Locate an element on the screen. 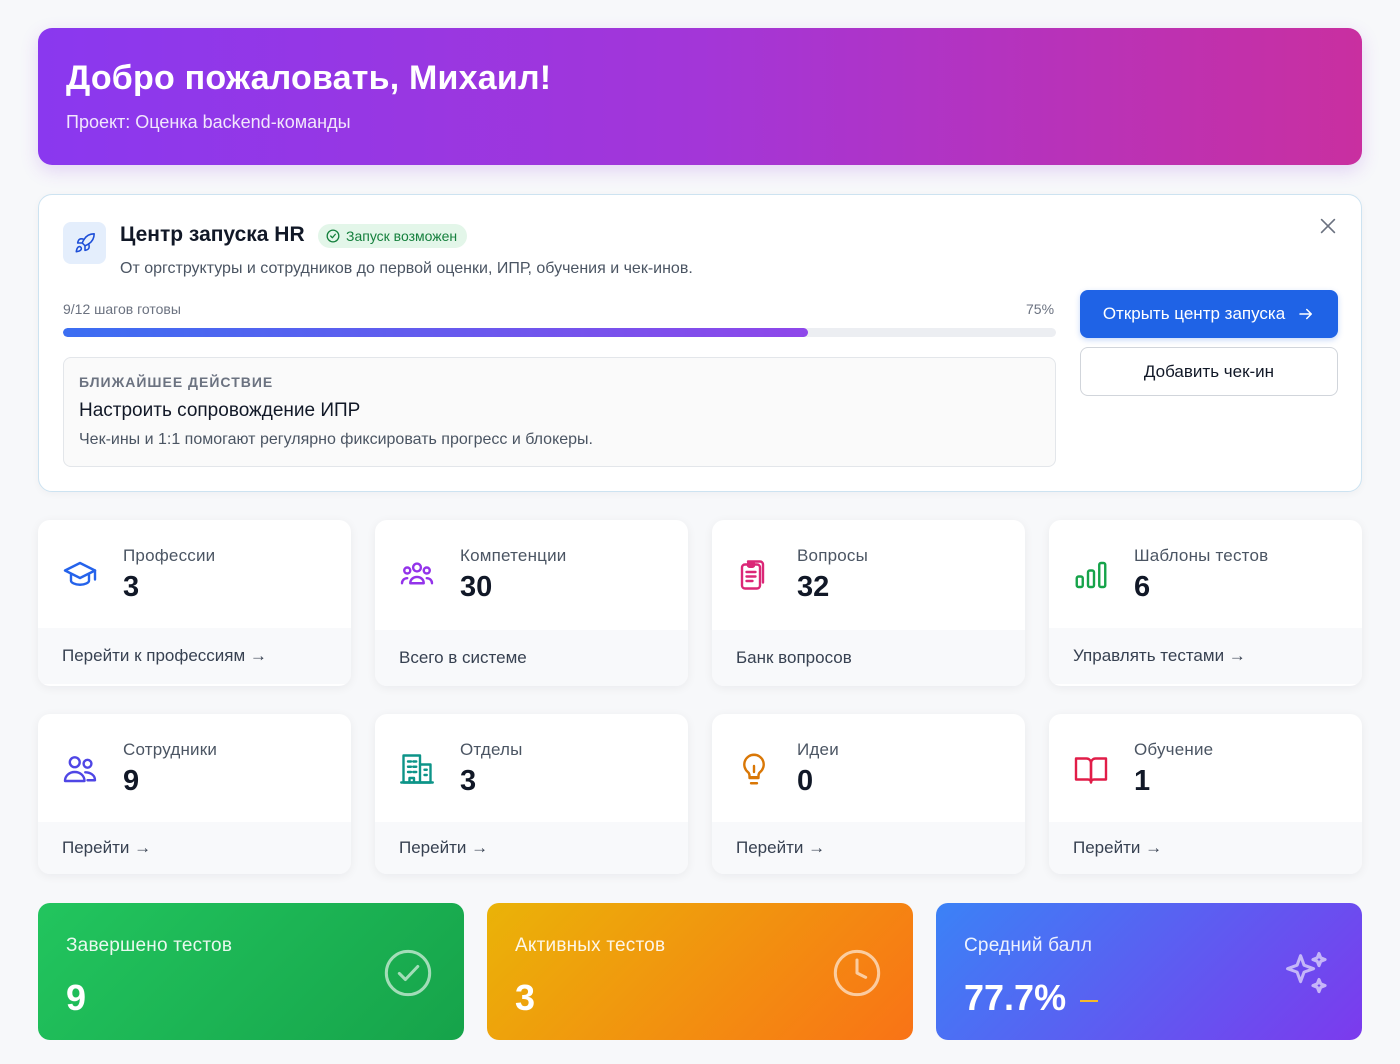  card-value: 30 is located at coordinates (476, 587).